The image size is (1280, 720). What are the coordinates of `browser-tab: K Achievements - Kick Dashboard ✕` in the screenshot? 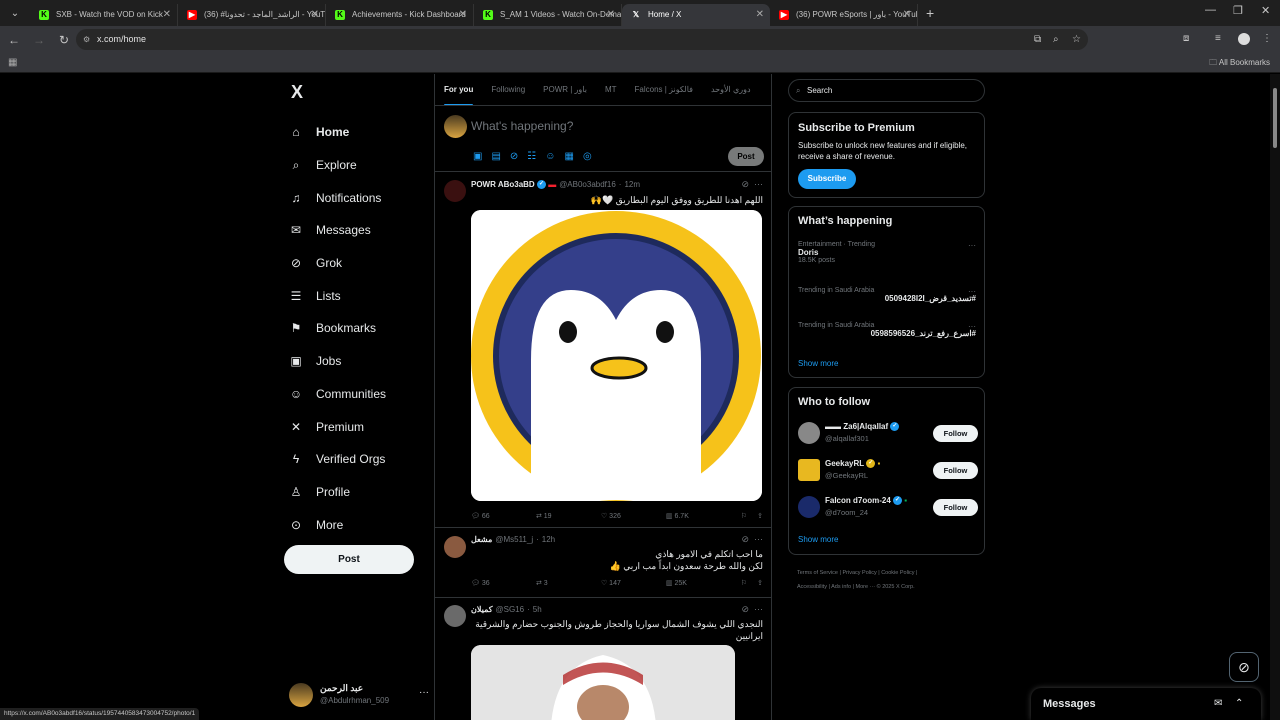 It's located at (400, 15).